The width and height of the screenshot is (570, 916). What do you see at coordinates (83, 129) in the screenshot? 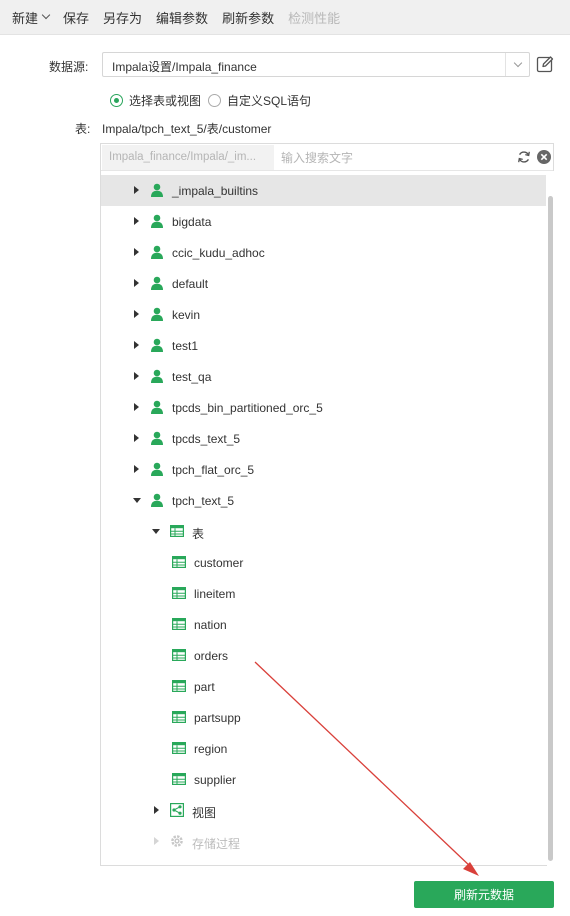
I see `table-label: 表:` at bounding box center [83, 129].